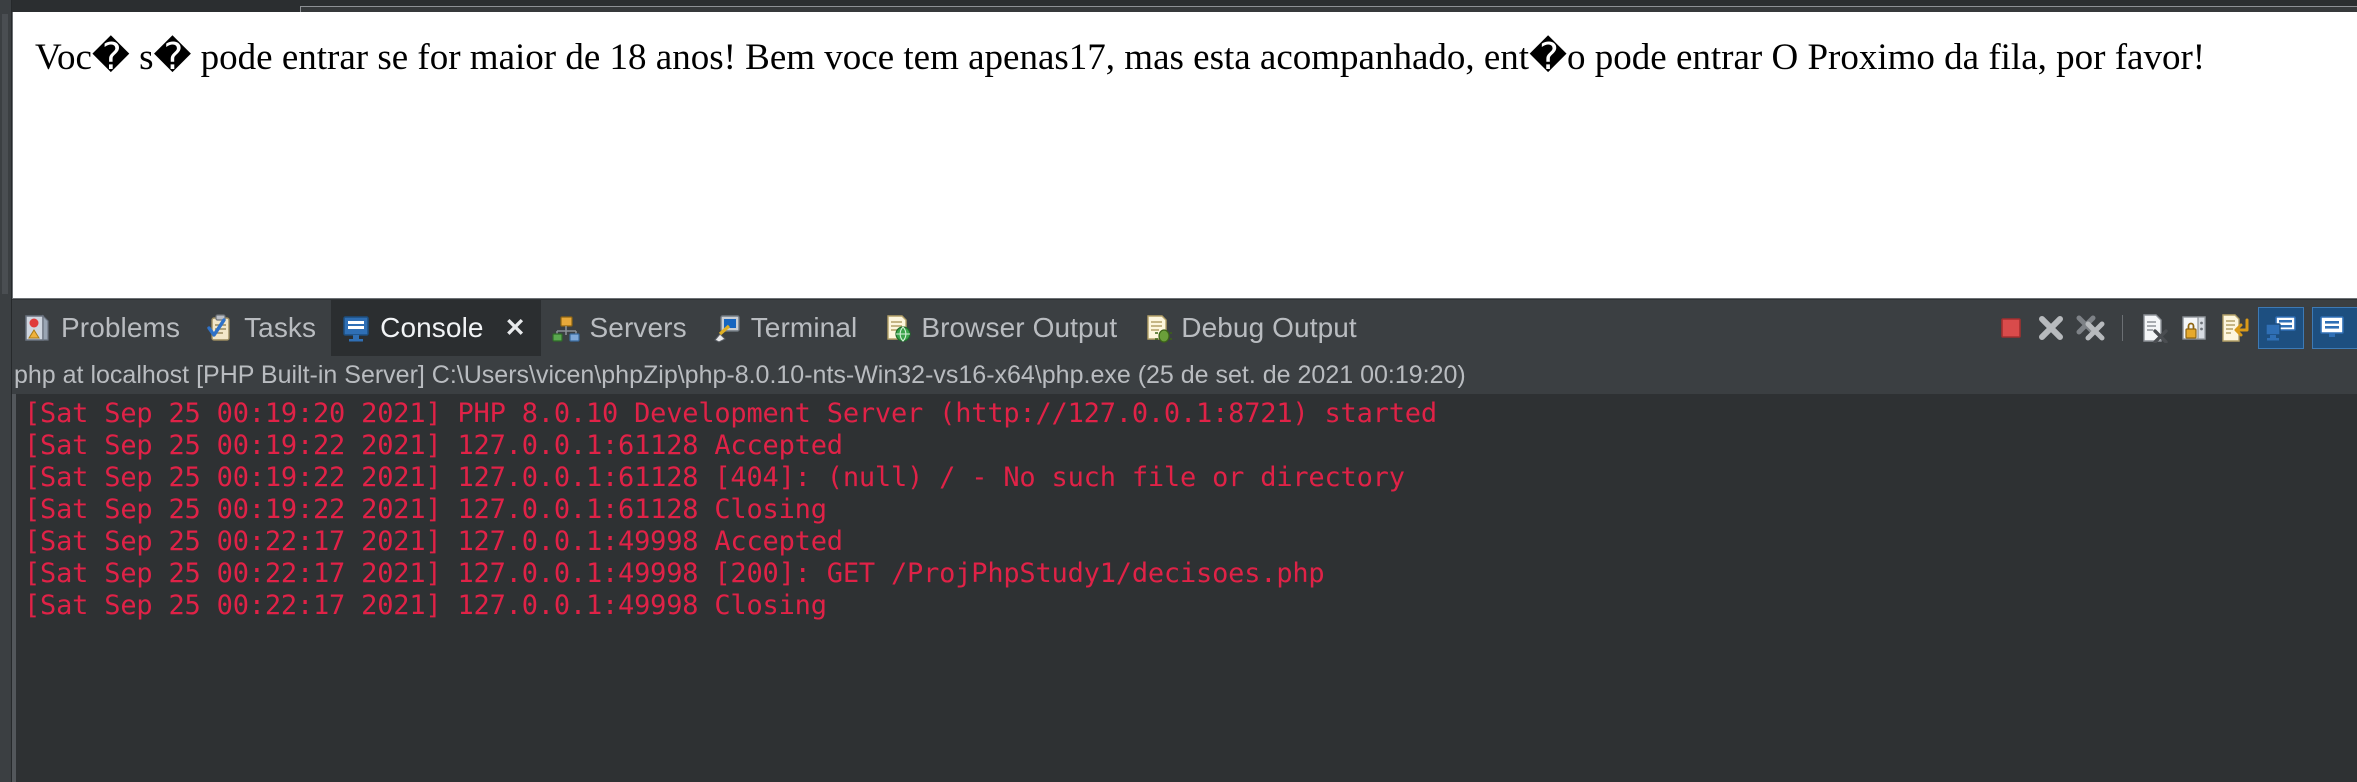 The width and height of the screenshot is (2357, 782). I want to click on servers-icon, so click(566, 328).